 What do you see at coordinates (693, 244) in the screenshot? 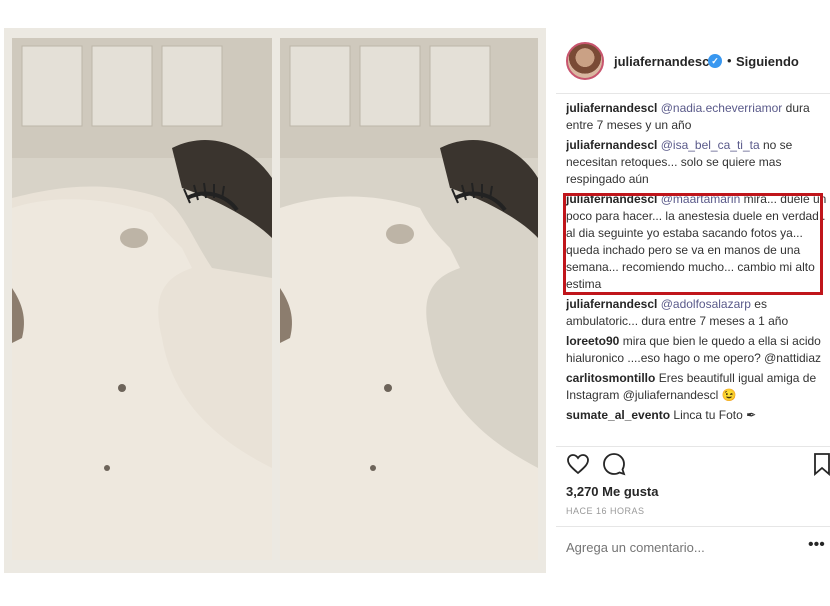
I see `highlight-box` at bounding box center [693, 244].